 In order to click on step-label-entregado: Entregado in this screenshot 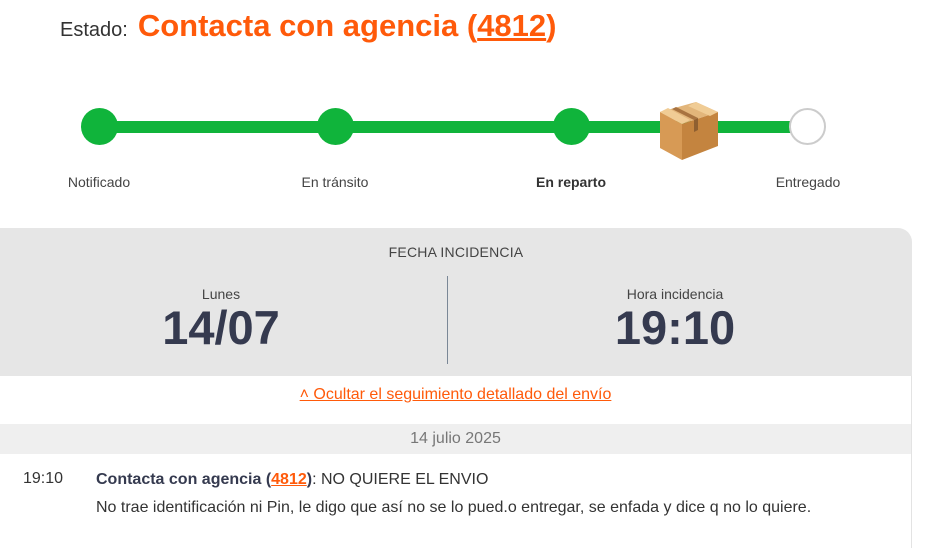, I will do `click(808, 182)`.